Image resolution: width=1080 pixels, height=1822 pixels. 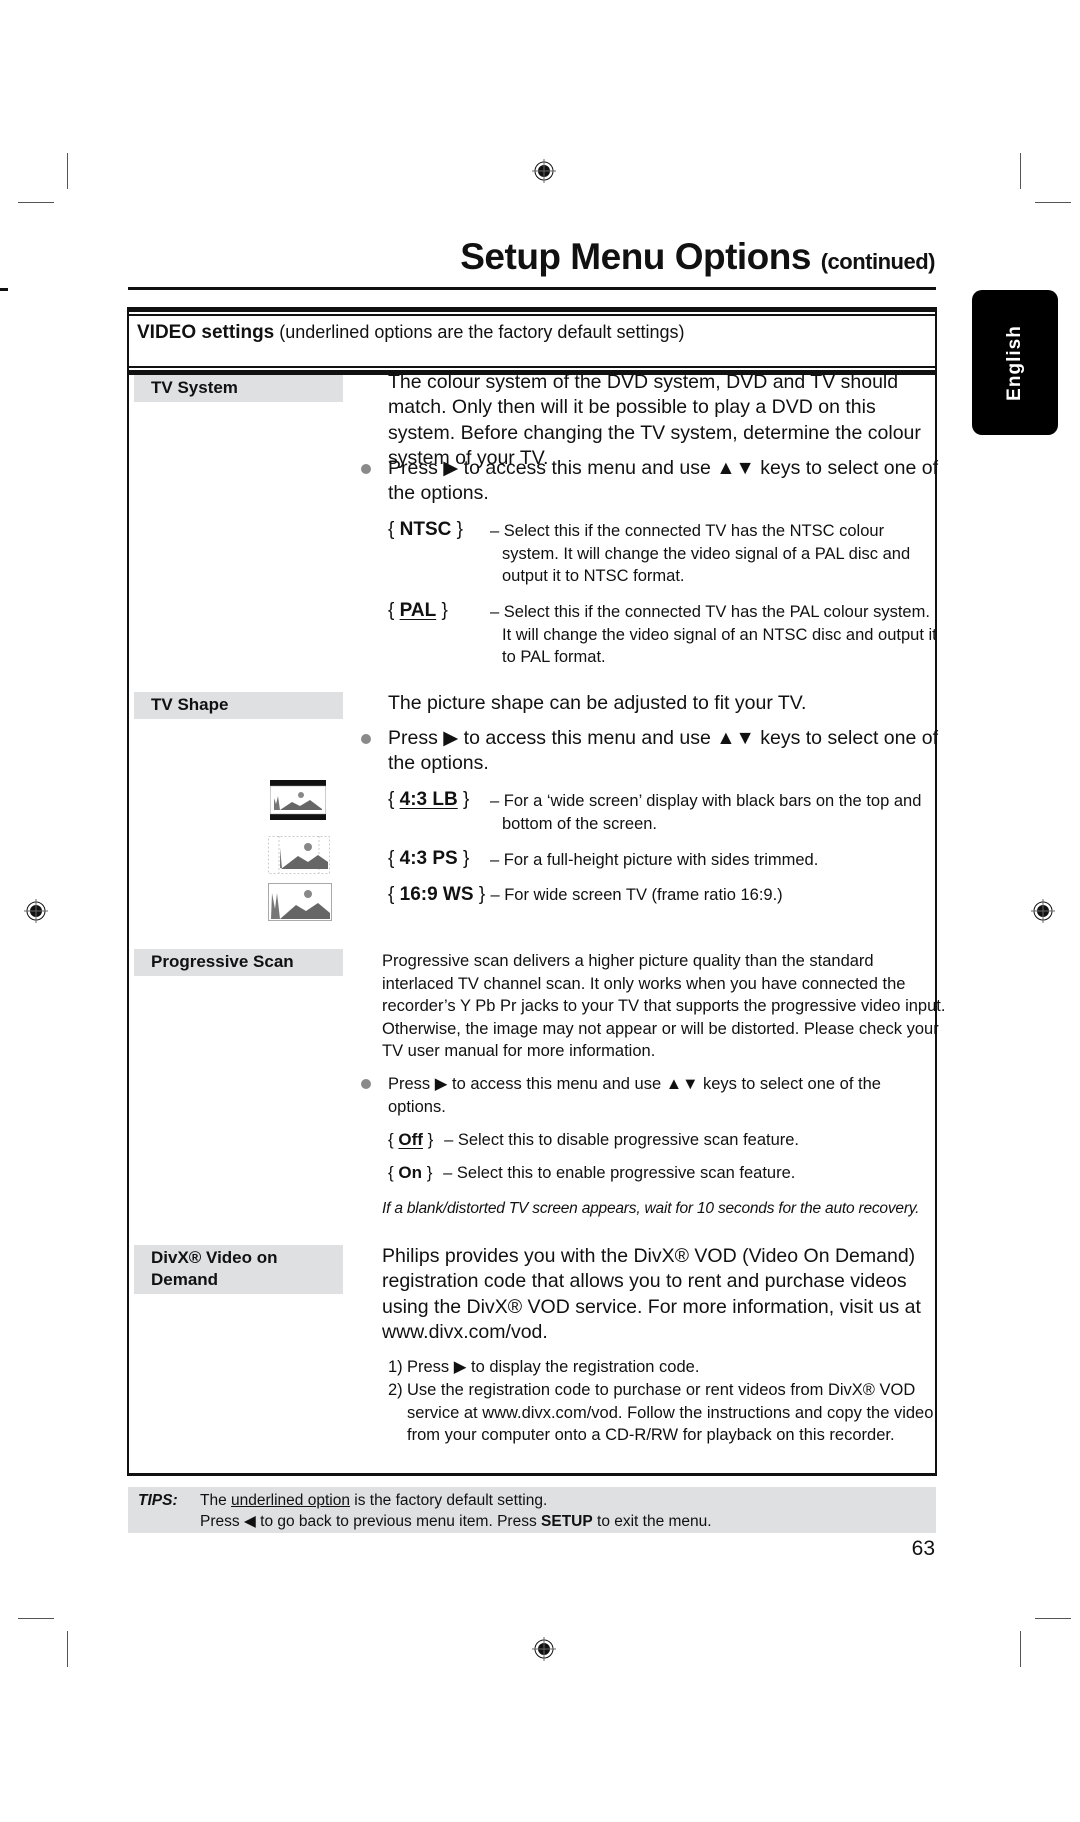 I want to click on letterbox-picture-icon, so click(x=298, y=800).